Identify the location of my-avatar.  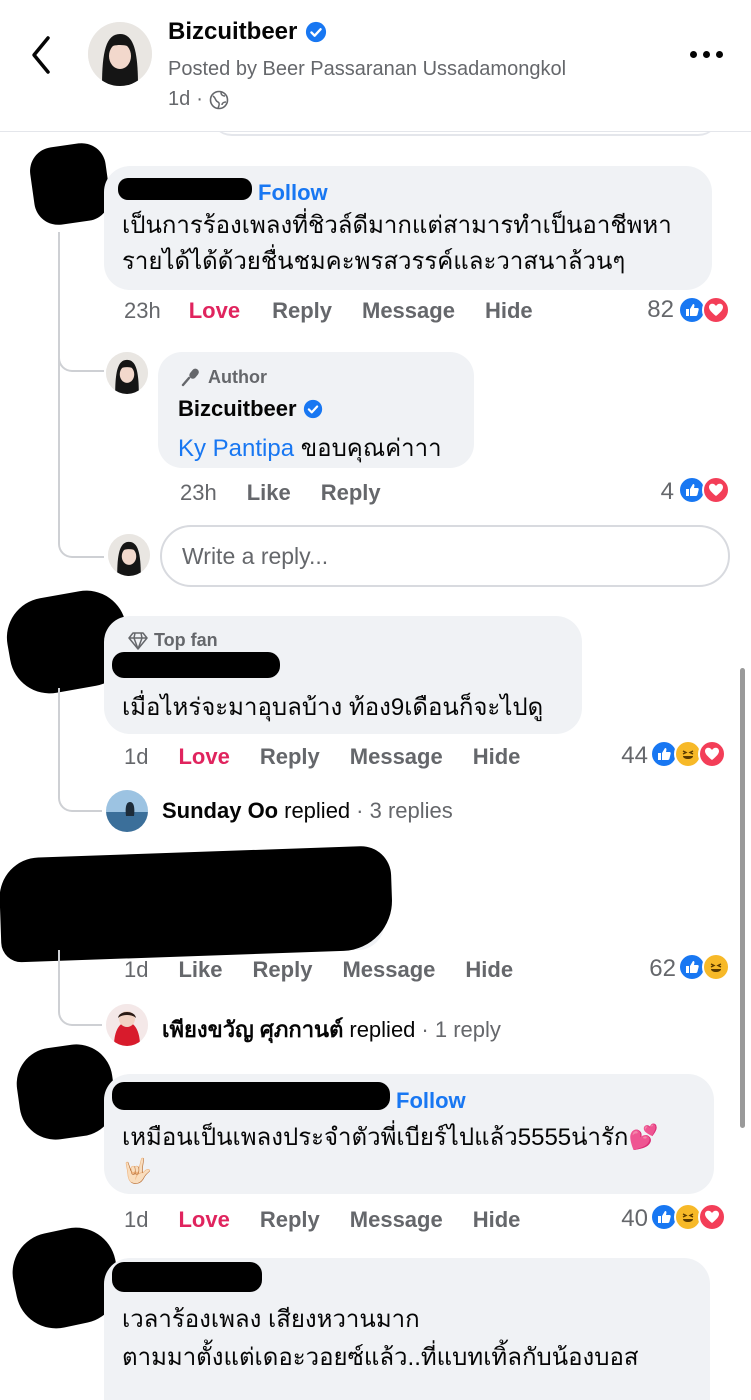
(129, 555).